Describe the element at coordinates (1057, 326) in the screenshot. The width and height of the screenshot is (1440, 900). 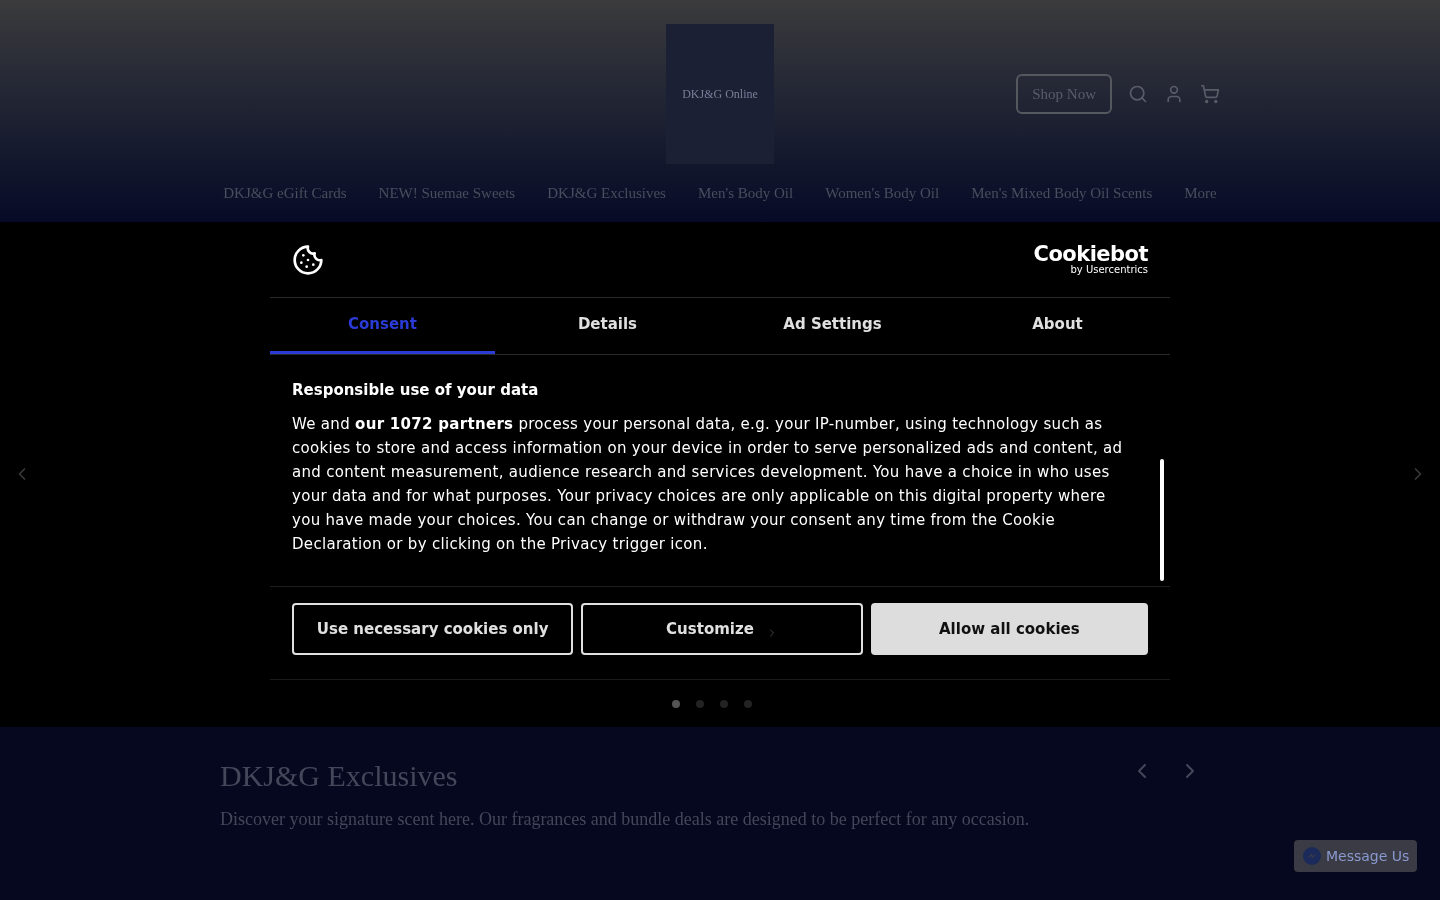
I see `dialog-tab: About` at that location.